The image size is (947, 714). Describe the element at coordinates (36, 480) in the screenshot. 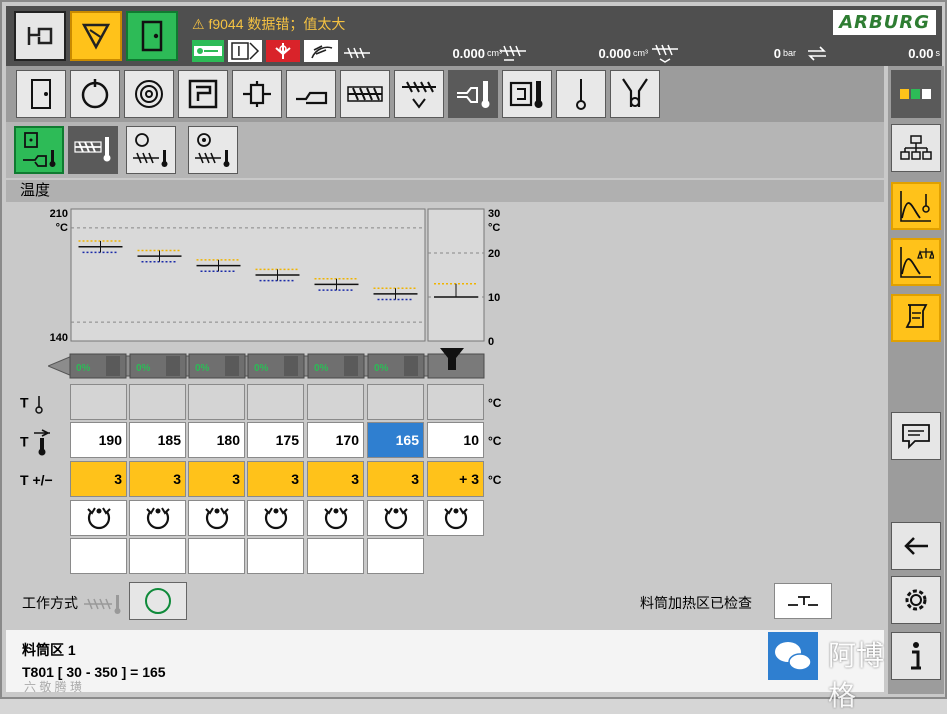

I see `tolerance-label: T +/−` at that location.